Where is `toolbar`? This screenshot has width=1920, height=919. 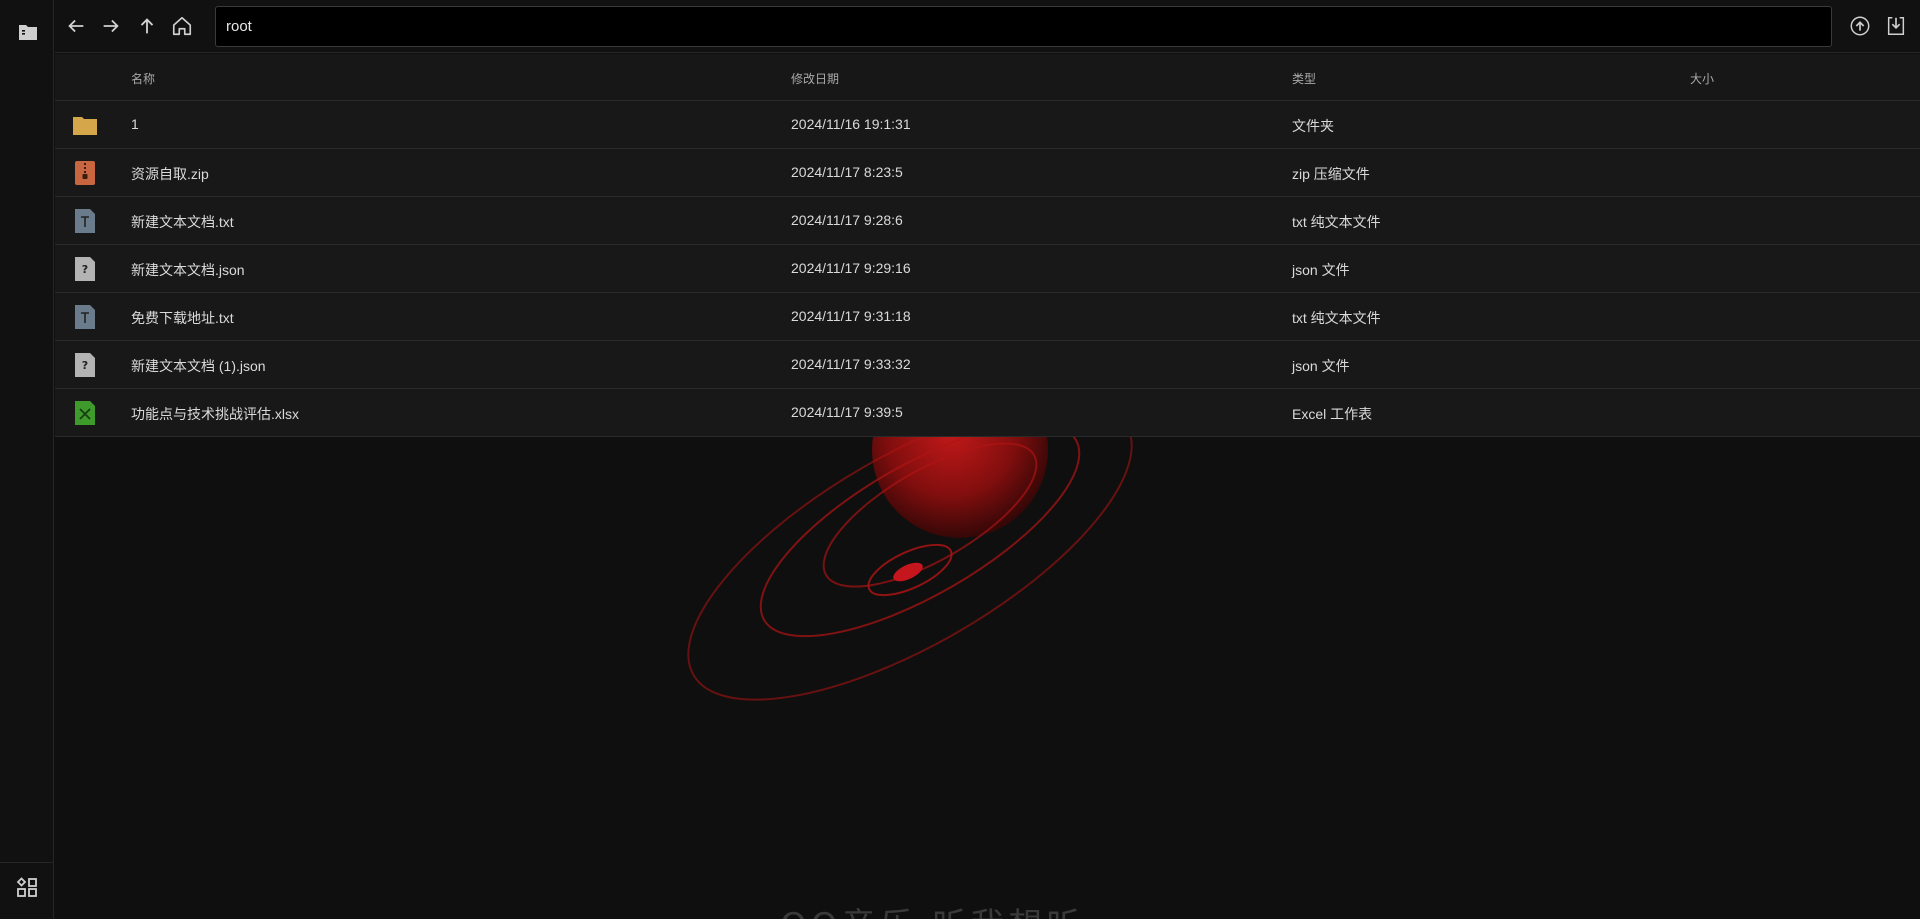
toolbar is located at coordinates (987, 26).